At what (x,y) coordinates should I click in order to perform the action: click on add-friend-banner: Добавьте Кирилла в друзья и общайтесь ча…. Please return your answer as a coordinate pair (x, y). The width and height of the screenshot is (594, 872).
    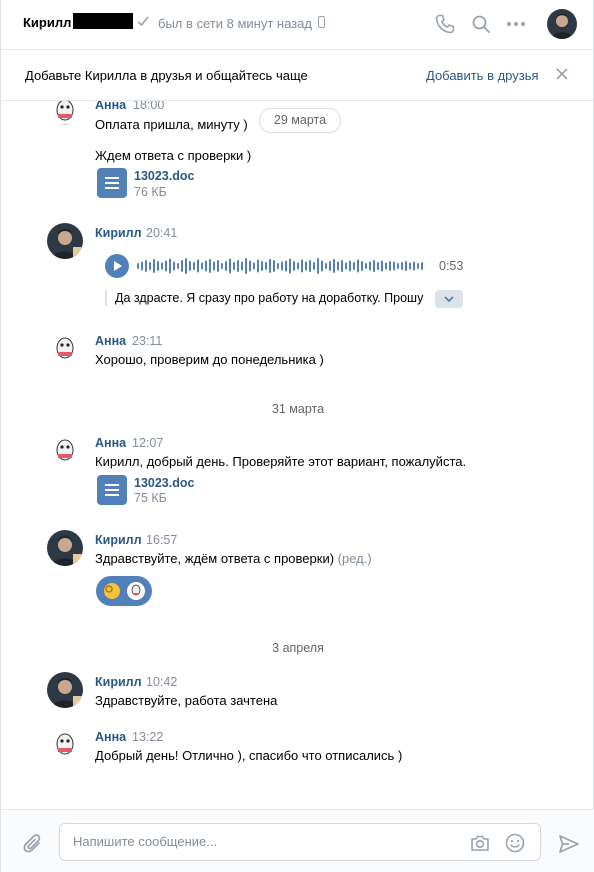
    Looking at the image, I should click on (297, 75).